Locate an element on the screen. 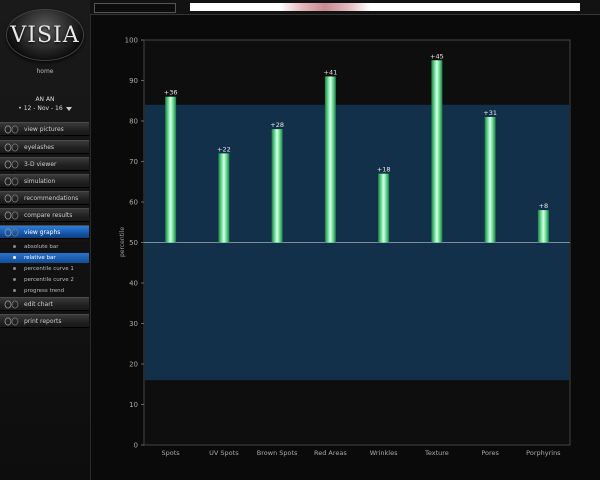  graph-option-label: percentile curve 1 is located at coordinates (49, 269).